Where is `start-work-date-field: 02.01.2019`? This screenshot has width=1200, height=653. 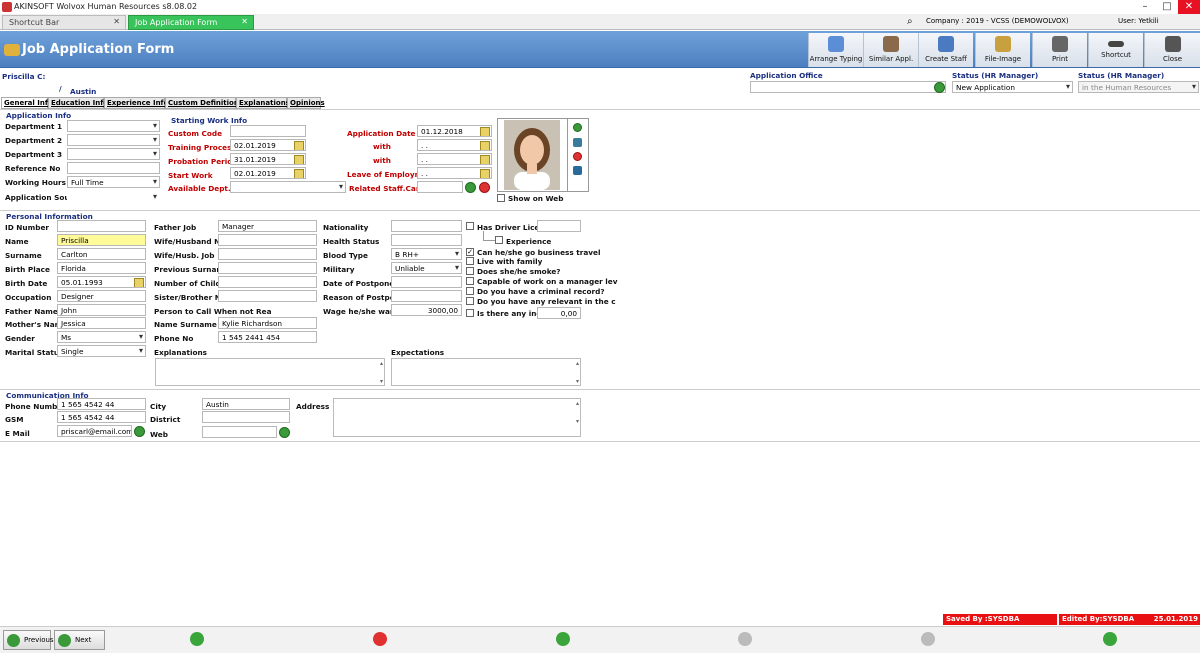
start-work-date-field: 02.01.2019 is located at coordinates (268, 173).